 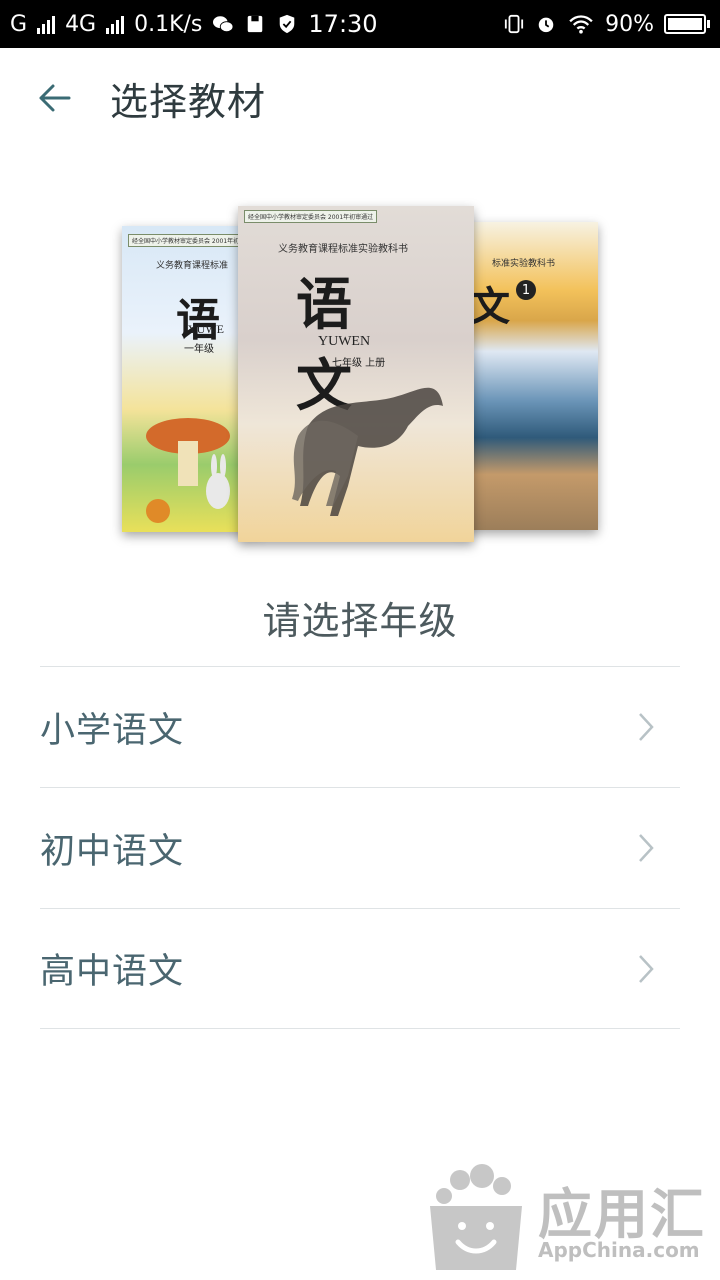 What do you see at coordinates (546, 25) in the screenshot?
I see `alarm-icon` at bounding box center [546, 25].